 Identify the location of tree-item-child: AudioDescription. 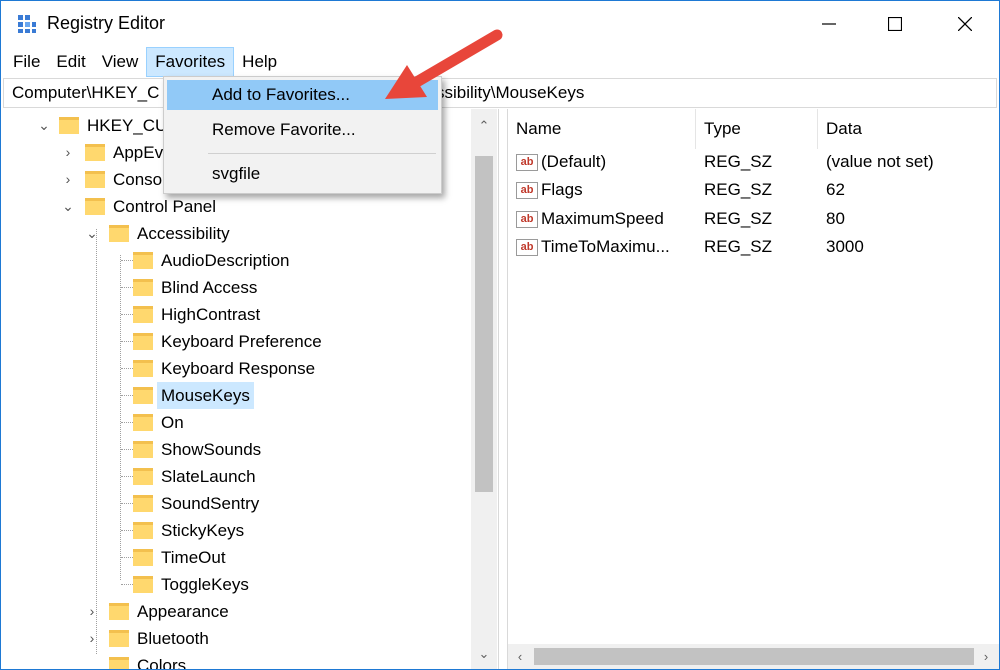
(236, 260).